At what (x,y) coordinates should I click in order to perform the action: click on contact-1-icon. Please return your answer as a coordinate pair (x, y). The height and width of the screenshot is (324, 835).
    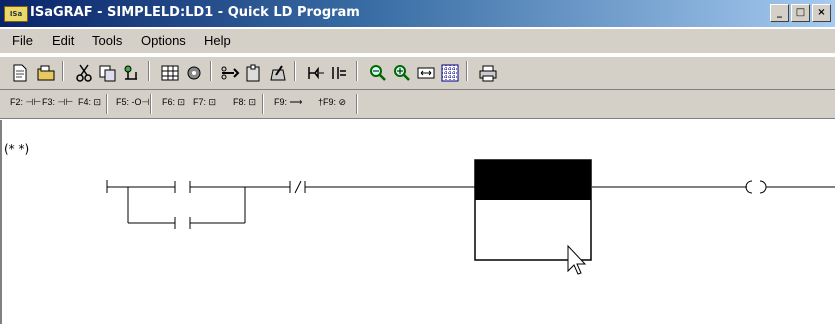
    Looking at the image, I should click on (182, 187).